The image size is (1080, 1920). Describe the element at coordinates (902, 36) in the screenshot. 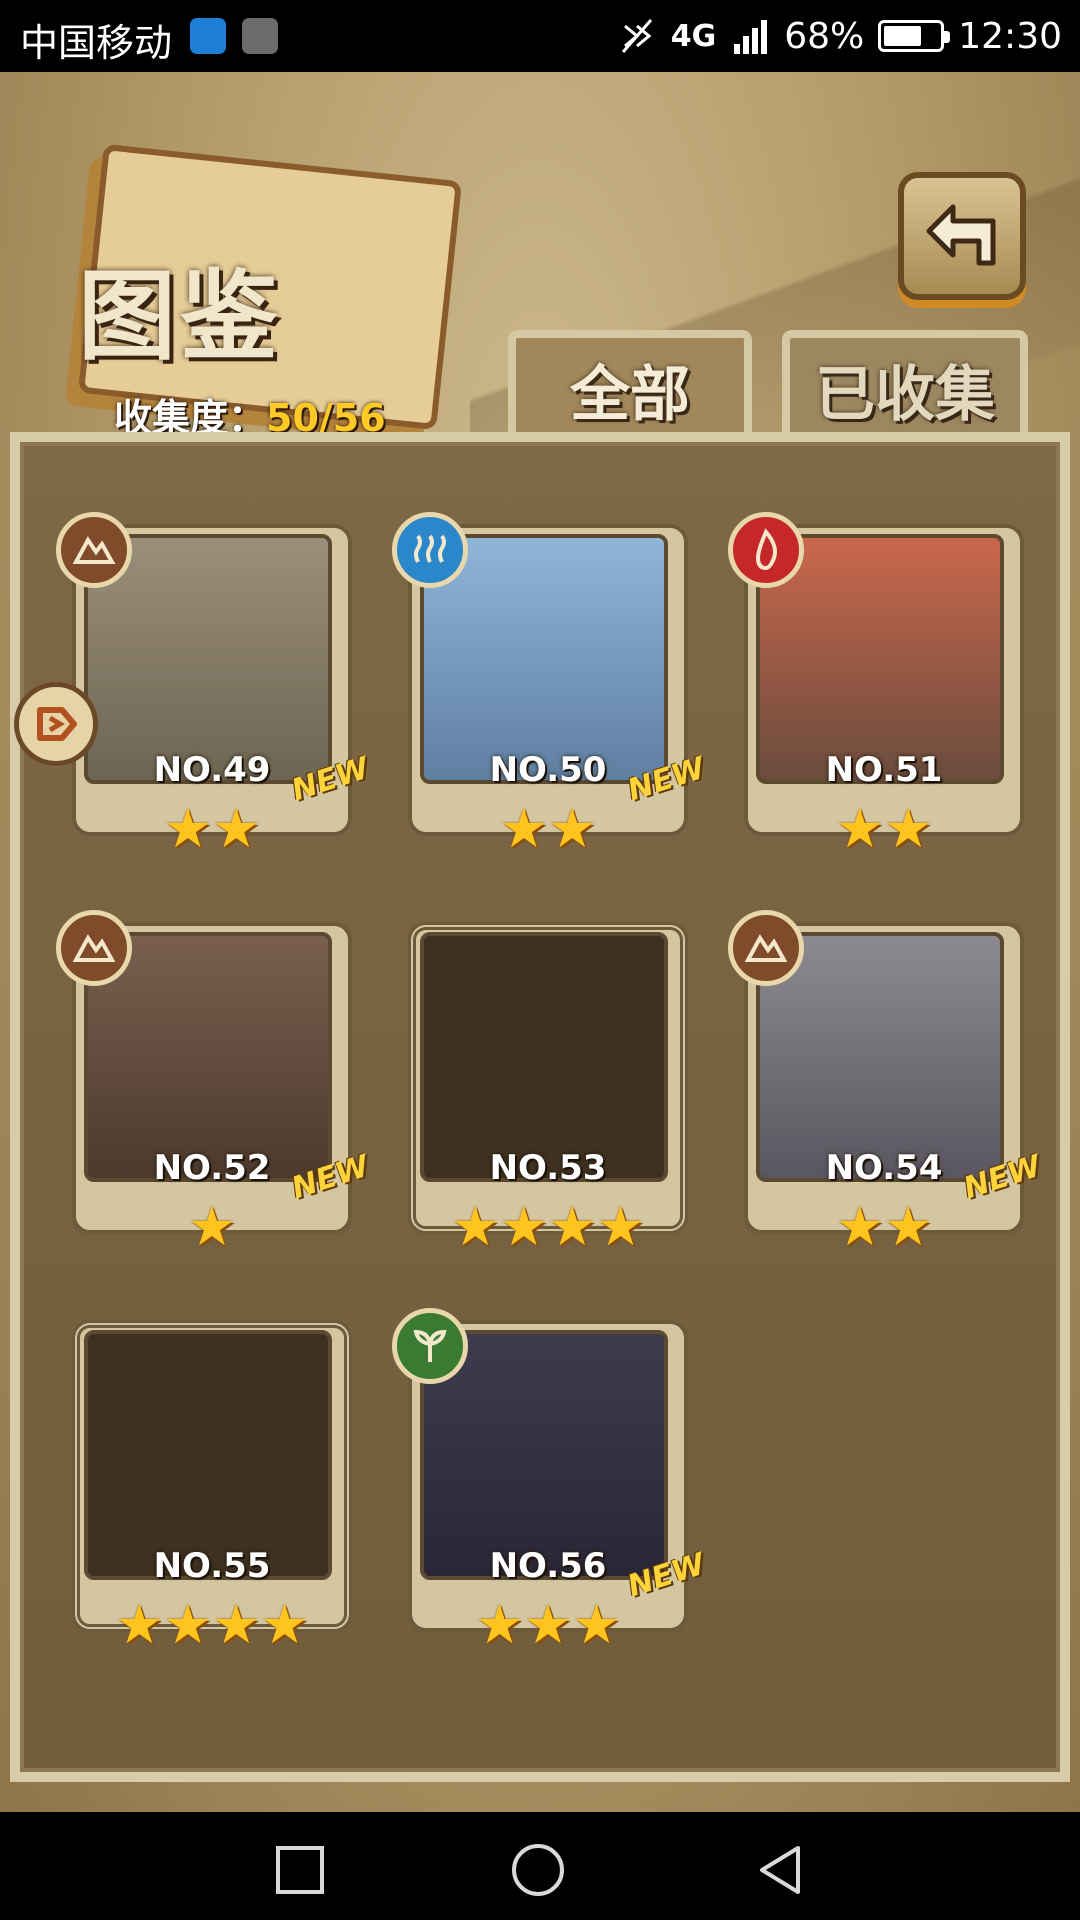

I see `battery-level` at that location.